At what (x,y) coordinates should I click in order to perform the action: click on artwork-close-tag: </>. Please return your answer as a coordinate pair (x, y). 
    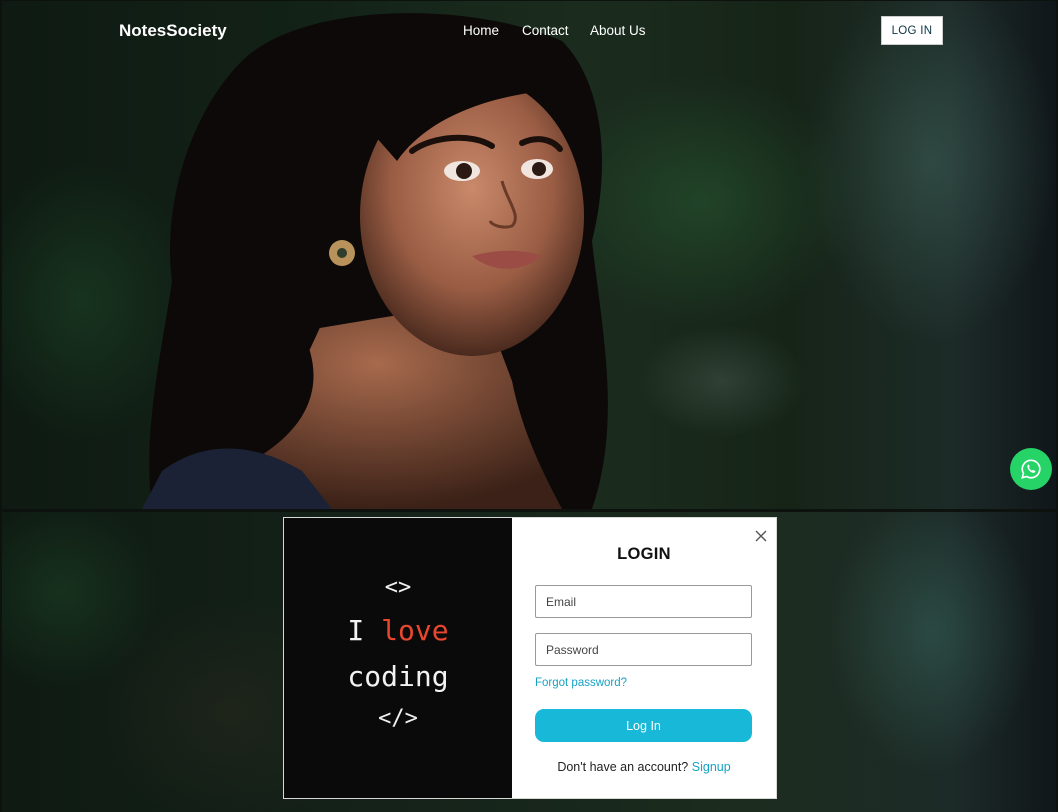
    Looking at the image, I should click on (398, 718).